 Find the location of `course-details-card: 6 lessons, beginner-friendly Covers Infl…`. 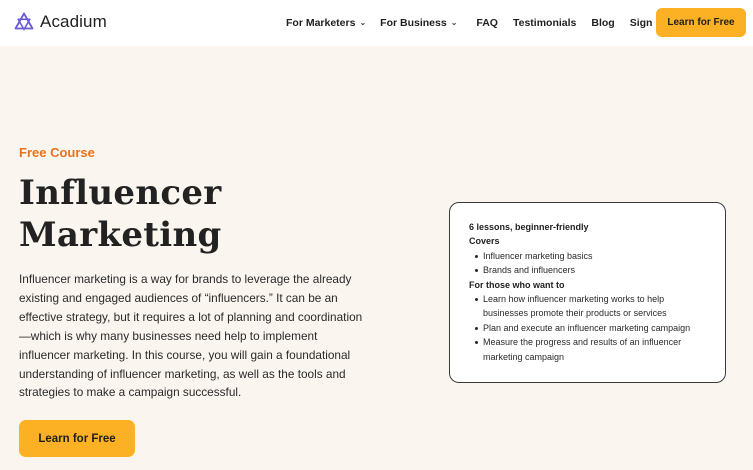

course-details-card: 6 lessons, beginner-friendly Covers Infl… is located at coordinates (587, 292).